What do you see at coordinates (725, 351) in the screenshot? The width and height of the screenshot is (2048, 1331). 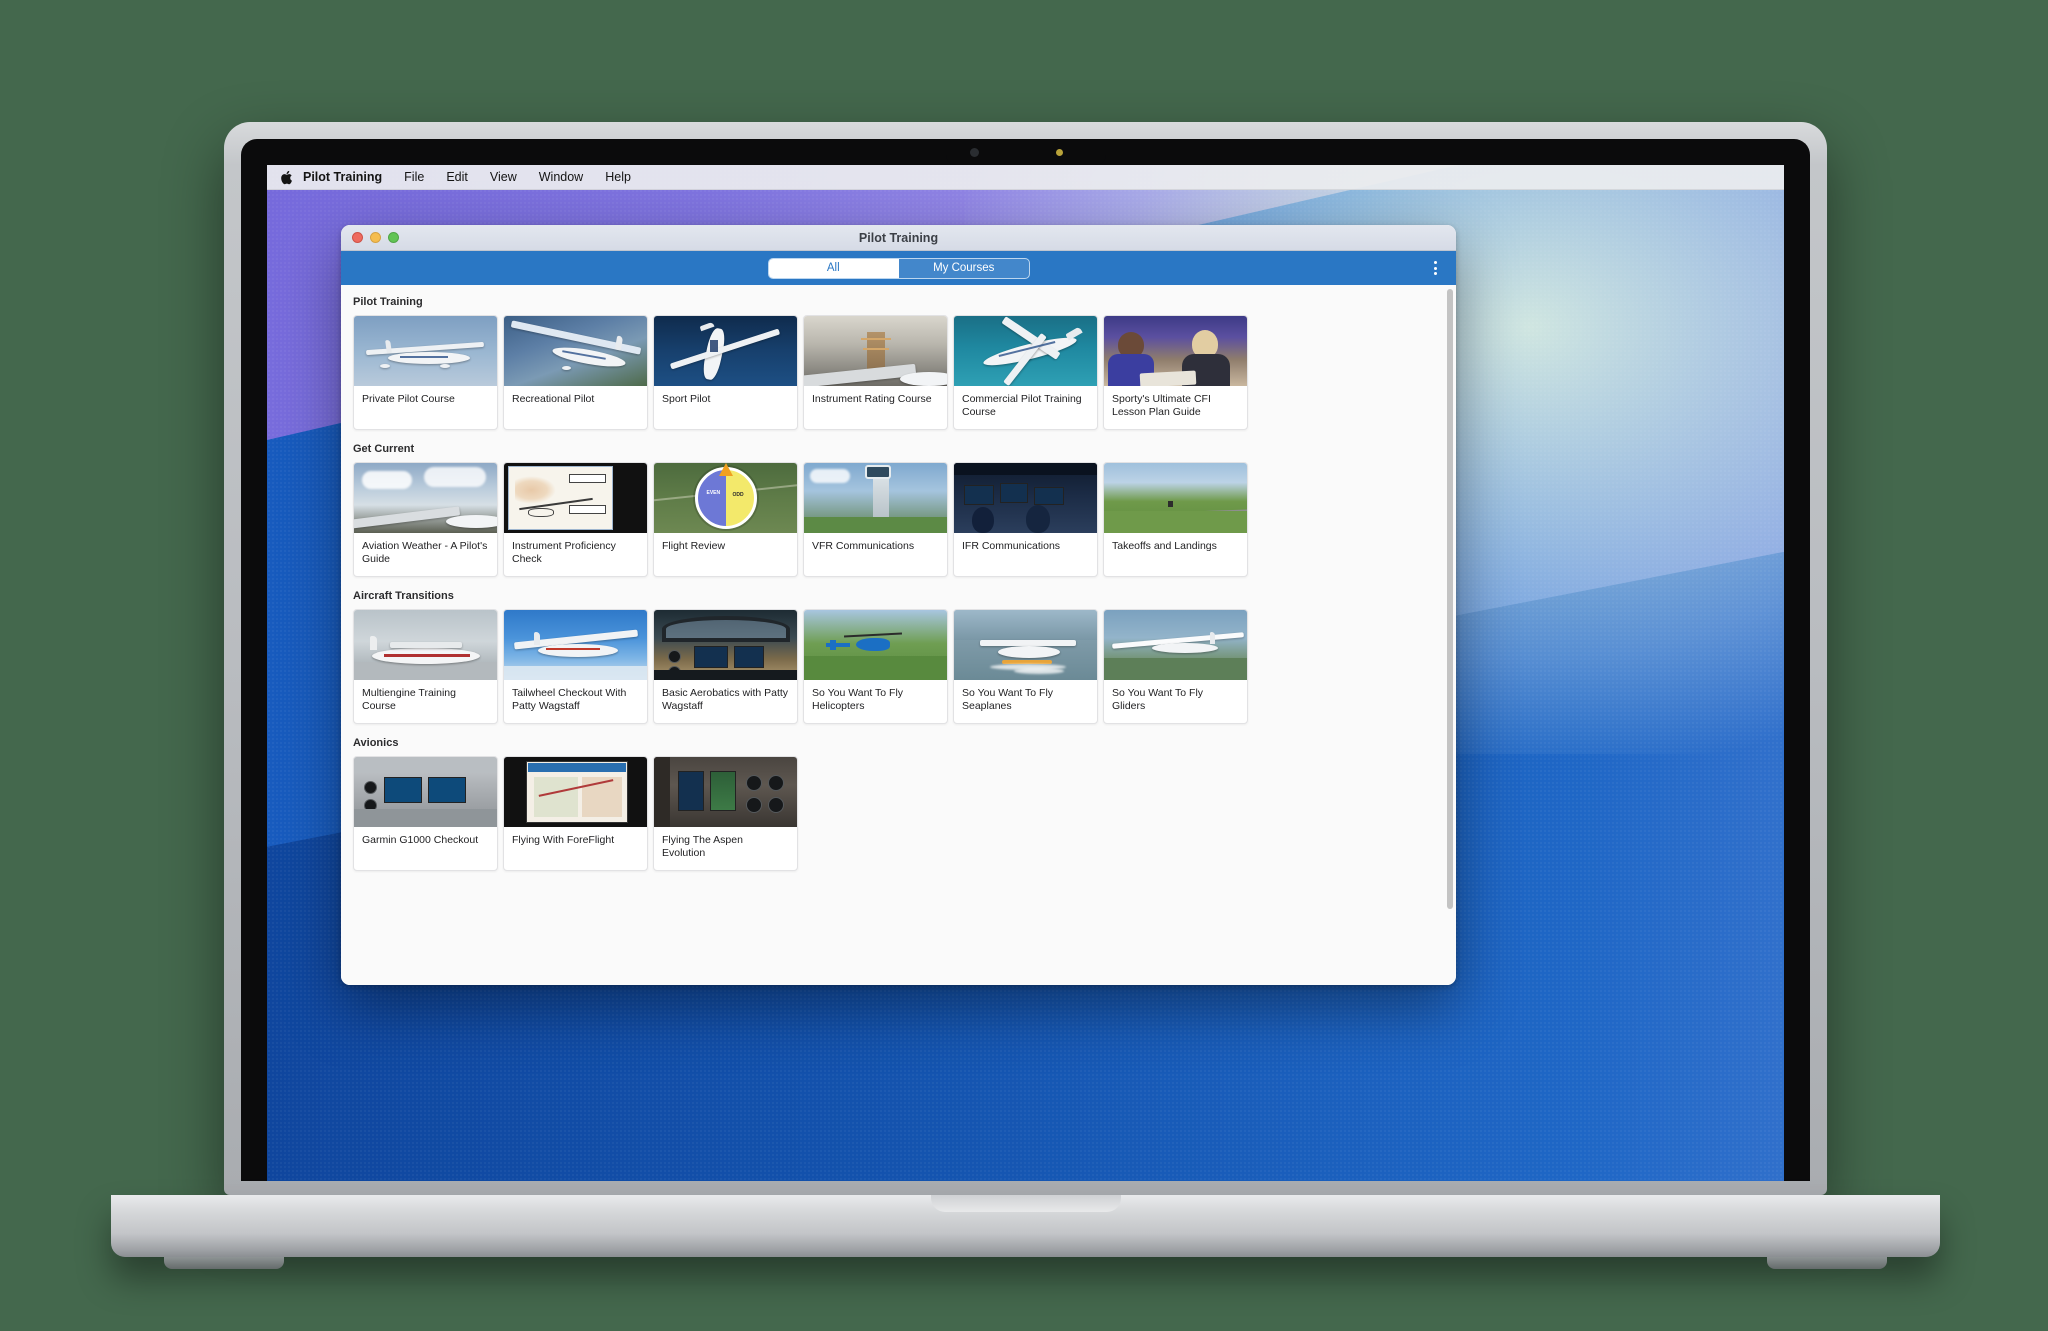 I see `course-thumbnail-sport-pilot` at bounding box center [725, 351].